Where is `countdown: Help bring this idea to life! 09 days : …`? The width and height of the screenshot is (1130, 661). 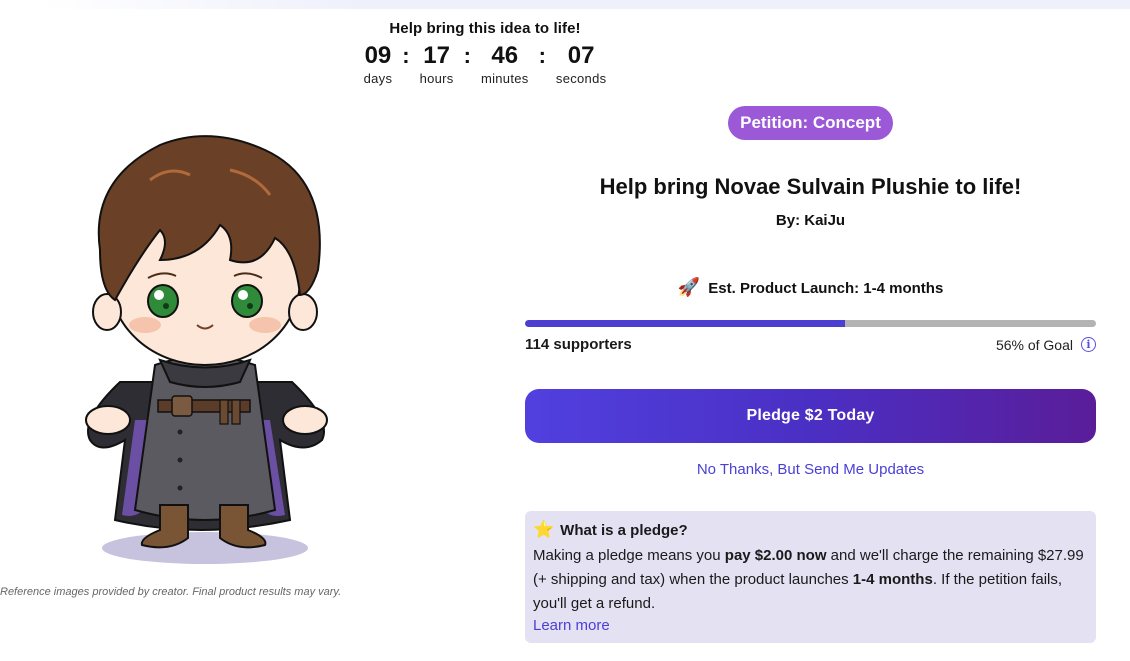 countdown: Help bring this idea to life! 09 days : … is located at coordinates (485, 53).